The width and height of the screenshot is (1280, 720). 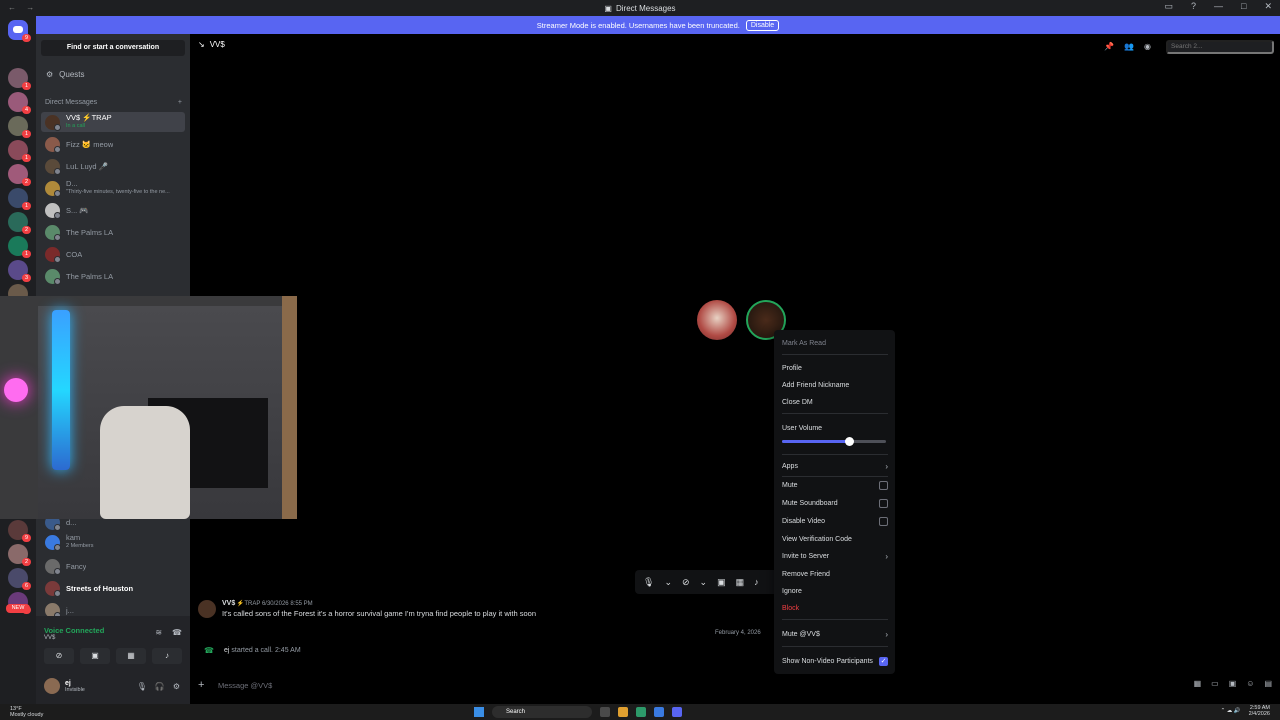 What do you see at coordinates (1243, 6) in the screenshot?
I see `maximize-button: □` at bounding box center [1243, 6].